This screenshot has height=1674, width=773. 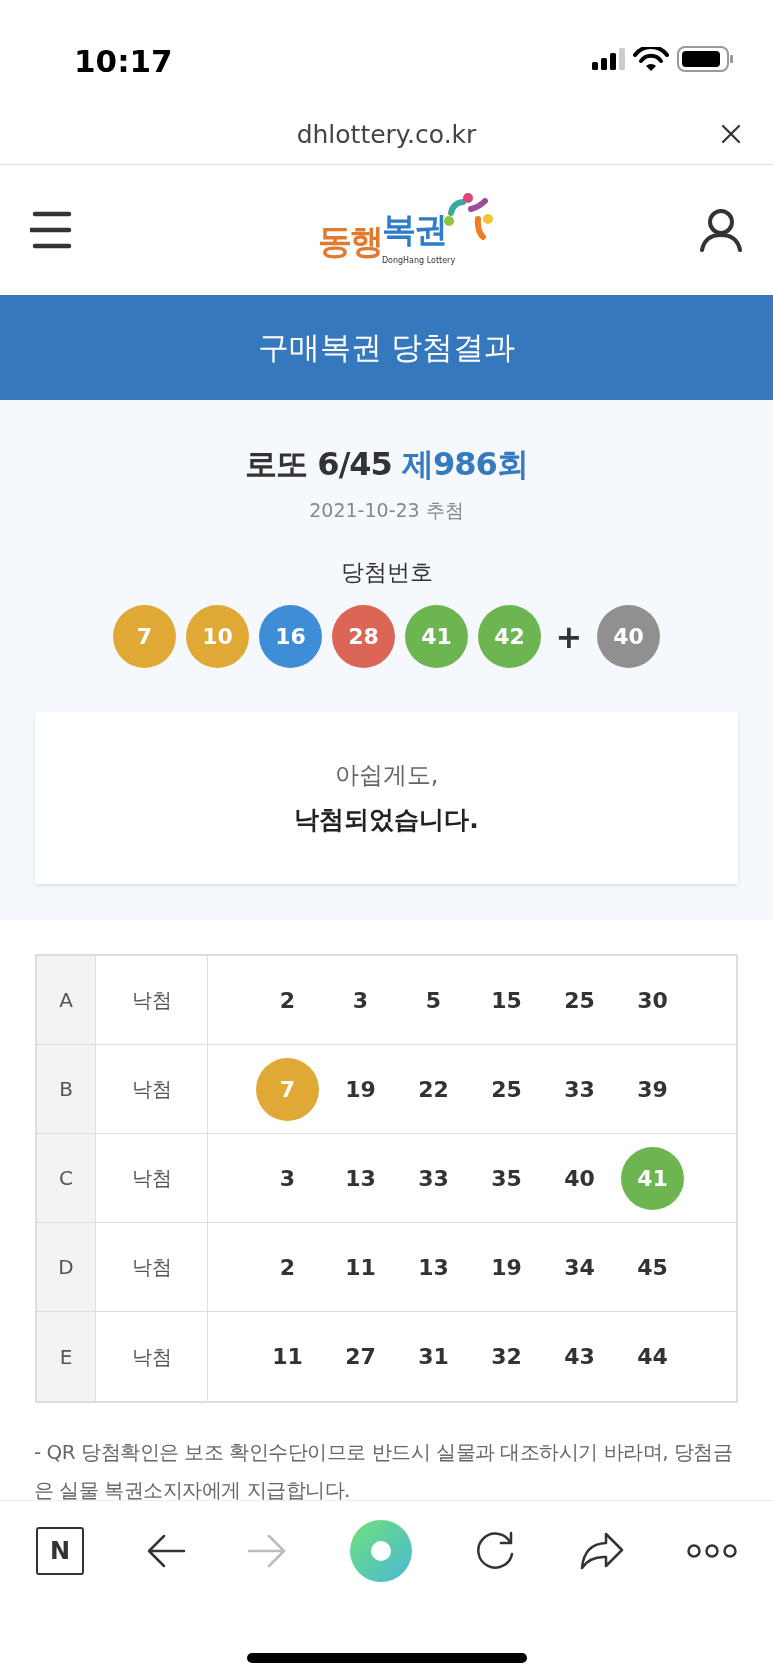 I want to click on draw-date: 2021-10-23 추첨, so click(x=386, y=510).